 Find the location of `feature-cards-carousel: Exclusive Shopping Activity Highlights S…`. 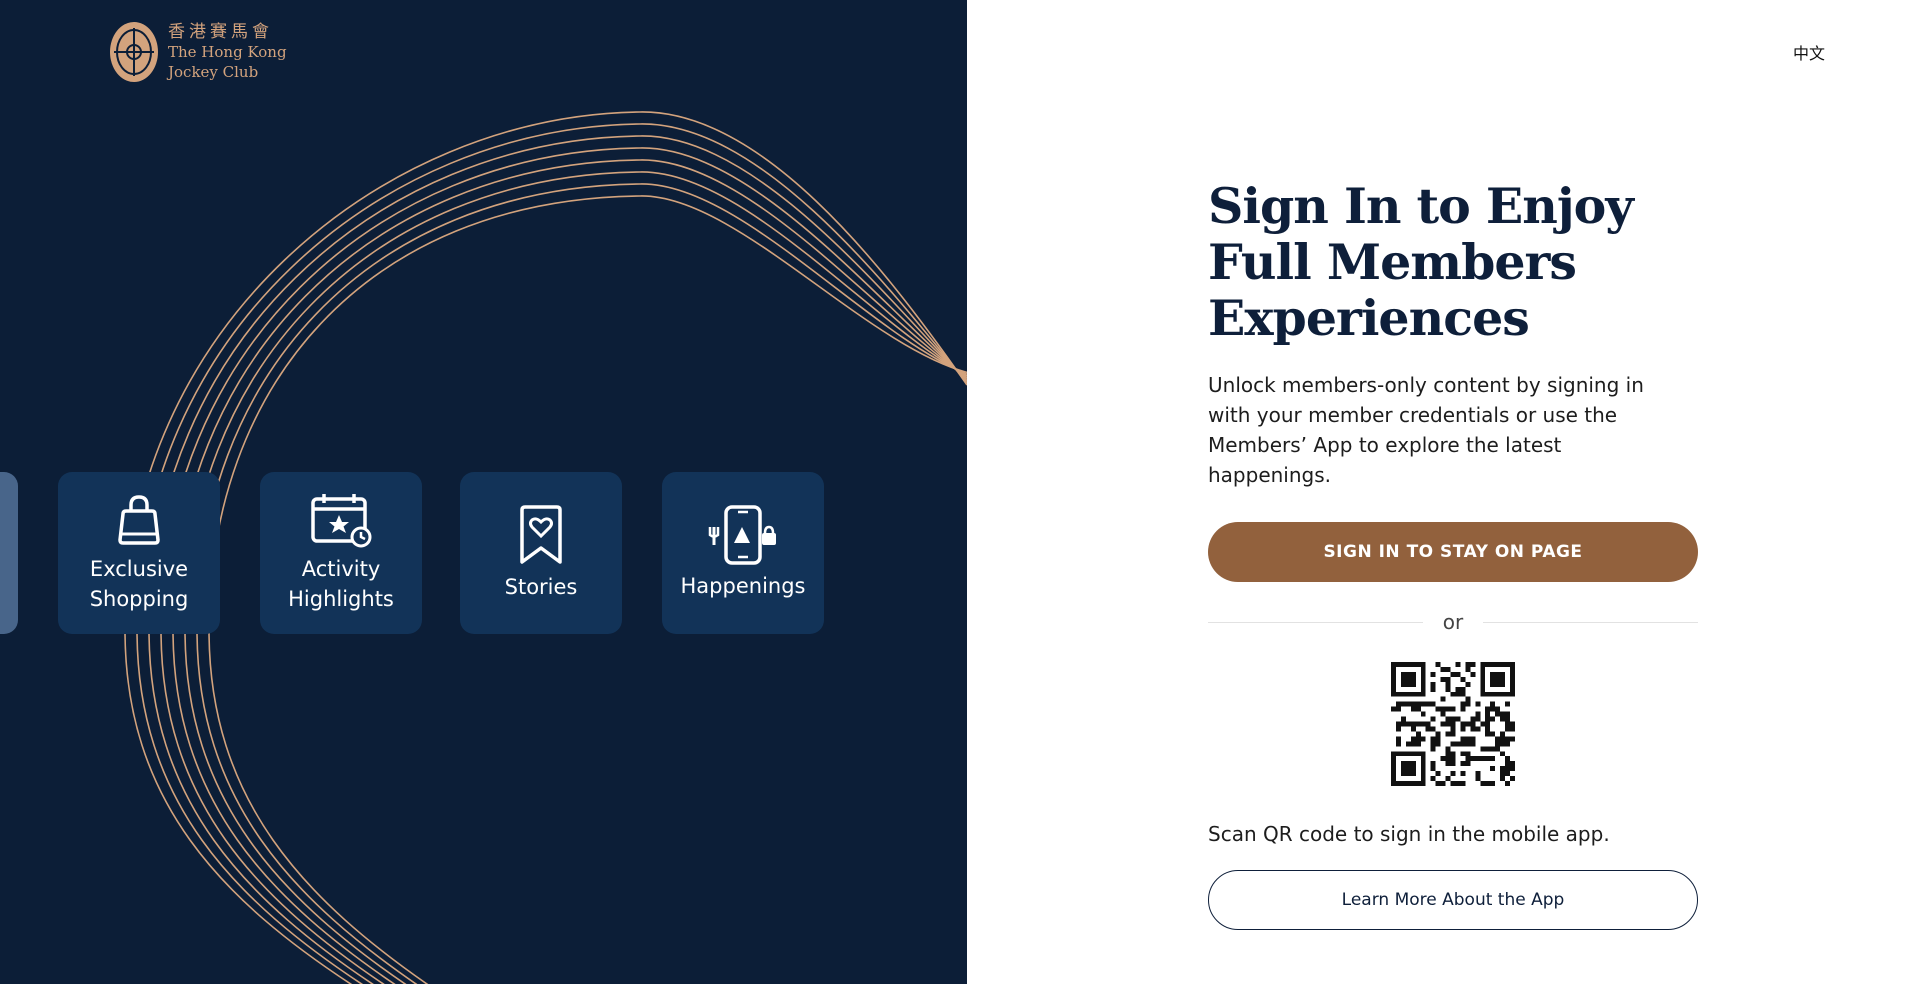

feature-cards-carousel: Exclusive Shopping Activity Highlights S… is located at coordinates (483, 553).